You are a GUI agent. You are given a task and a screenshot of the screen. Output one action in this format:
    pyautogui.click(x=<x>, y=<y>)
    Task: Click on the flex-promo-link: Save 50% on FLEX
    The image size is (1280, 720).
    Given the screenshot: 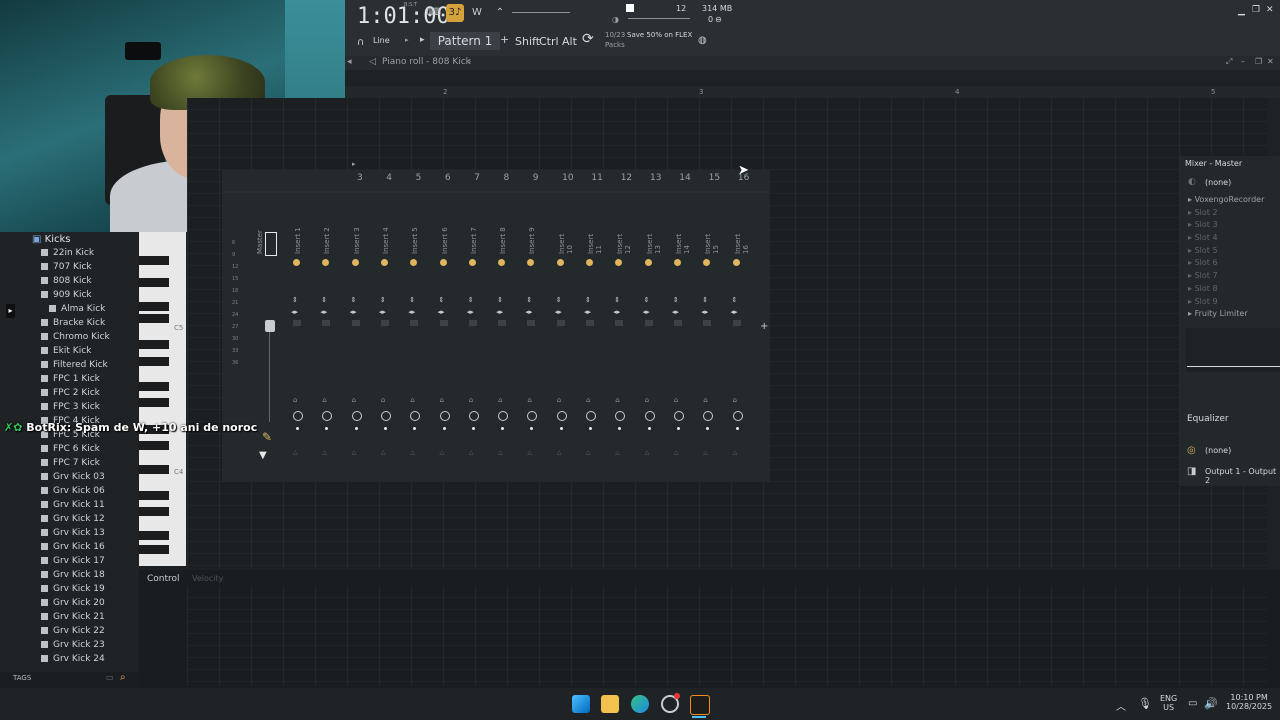 What is the action you would take?
    pyautogui.click(x=659, y=35)
    